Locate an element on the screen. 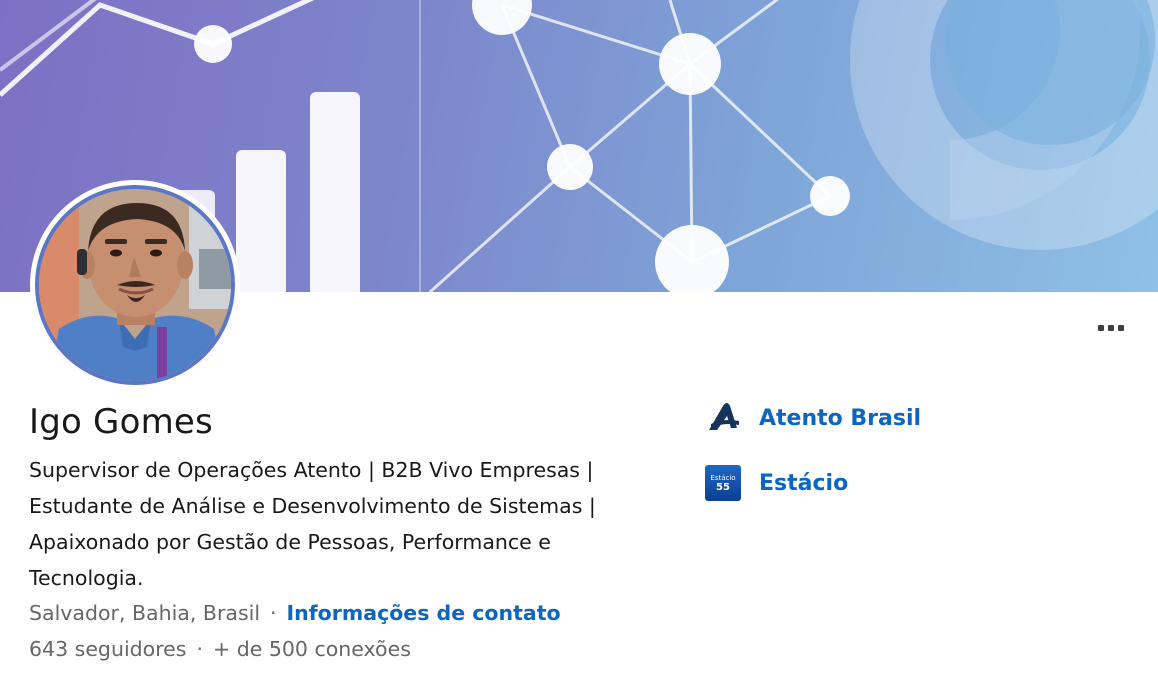  profile-avatar is located at coordinates (135, 285).